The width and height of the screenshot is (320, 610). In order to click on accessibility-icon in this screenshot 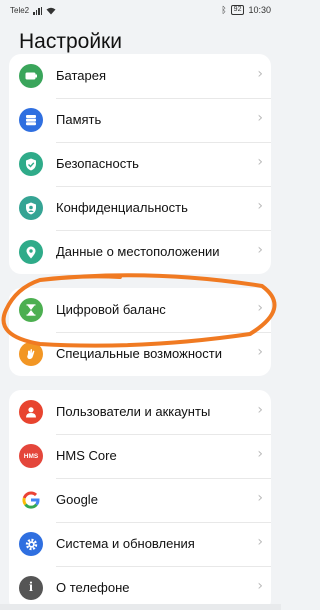, I will do `click(31, 354)`.